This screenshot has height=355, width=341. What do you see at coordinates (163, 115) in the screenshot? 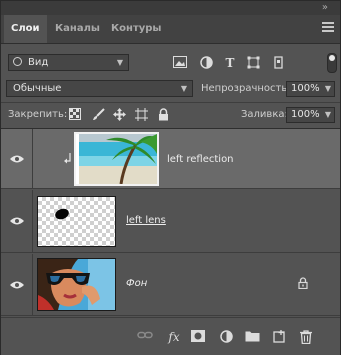
I see `lock-all-icon` at bounding box center [163, 115].